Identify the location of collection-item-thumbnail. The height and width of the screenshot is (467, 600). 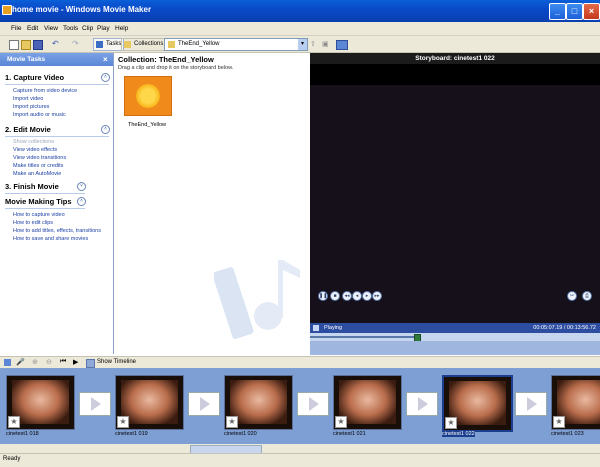
(148, 96).